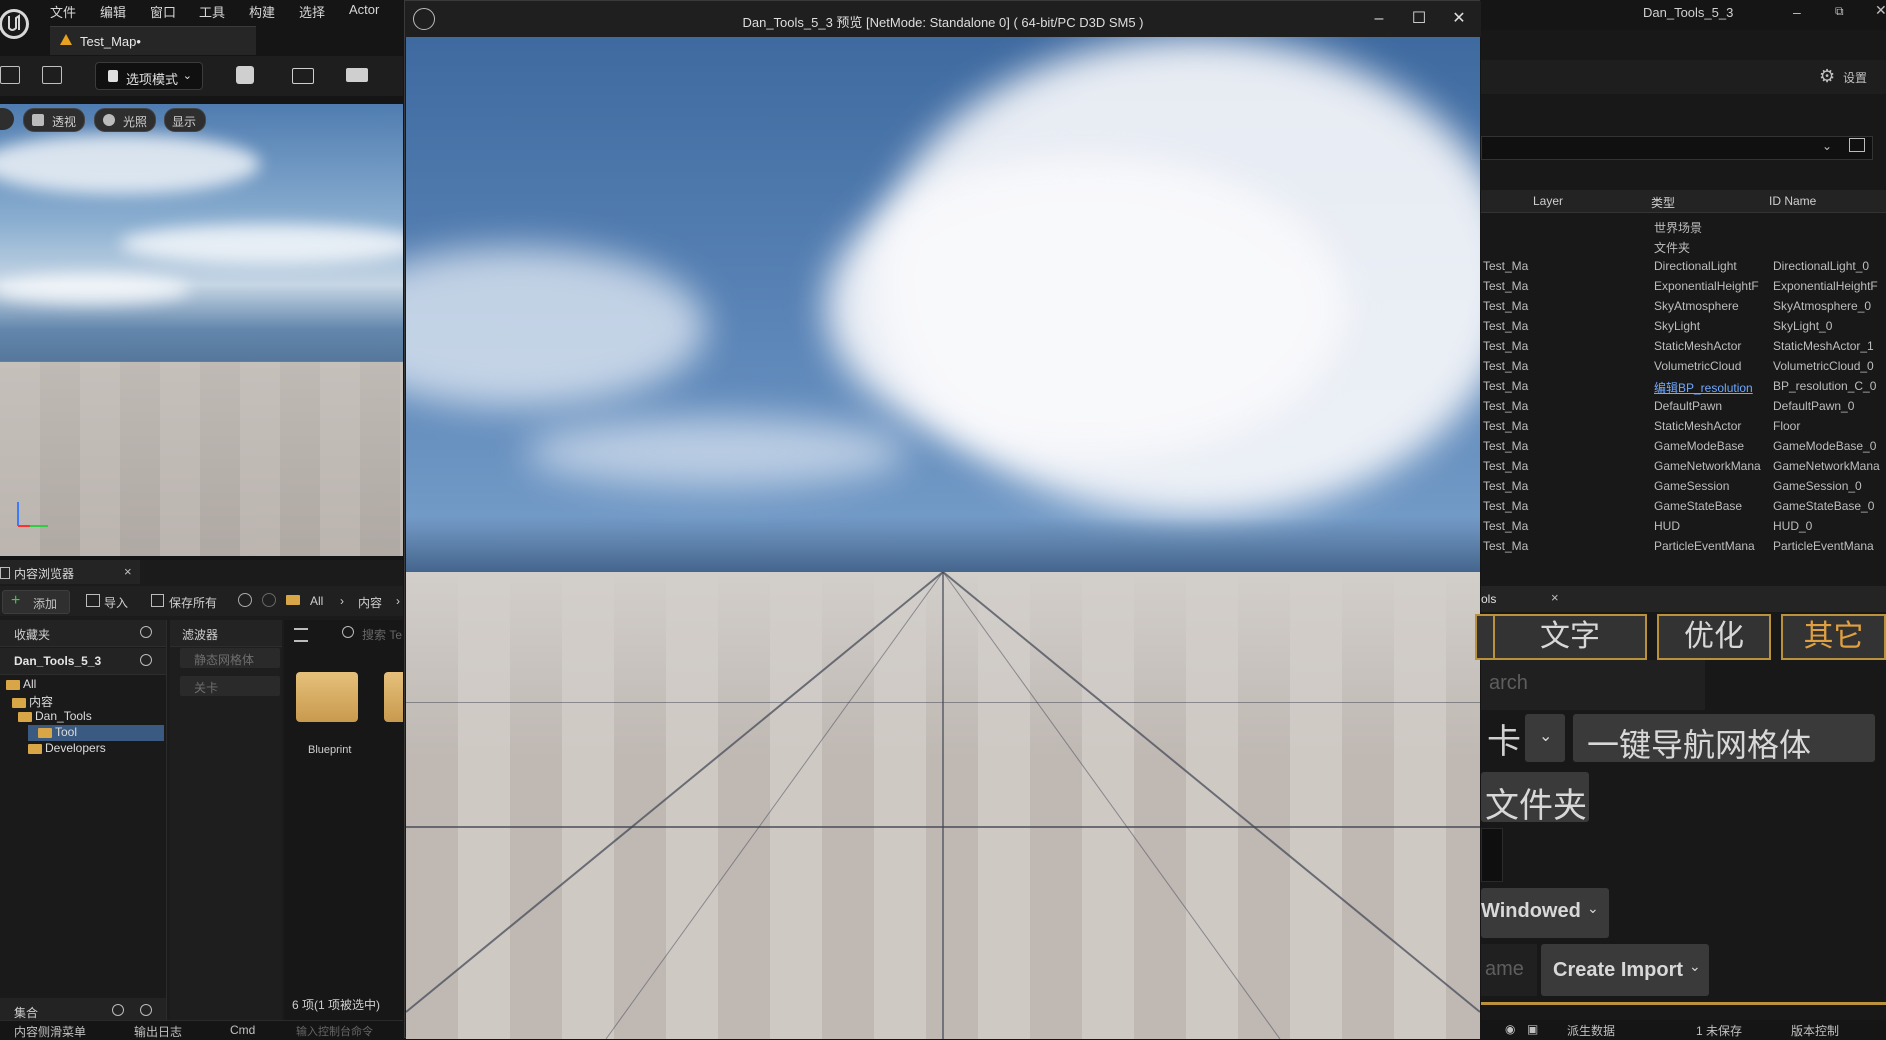 This screenshot has height=1040, width=1886. What do you see at coordinates (1855, 77) in the screenshot?
I see `settings-button: 设置` at bounding box center [1855, 77].